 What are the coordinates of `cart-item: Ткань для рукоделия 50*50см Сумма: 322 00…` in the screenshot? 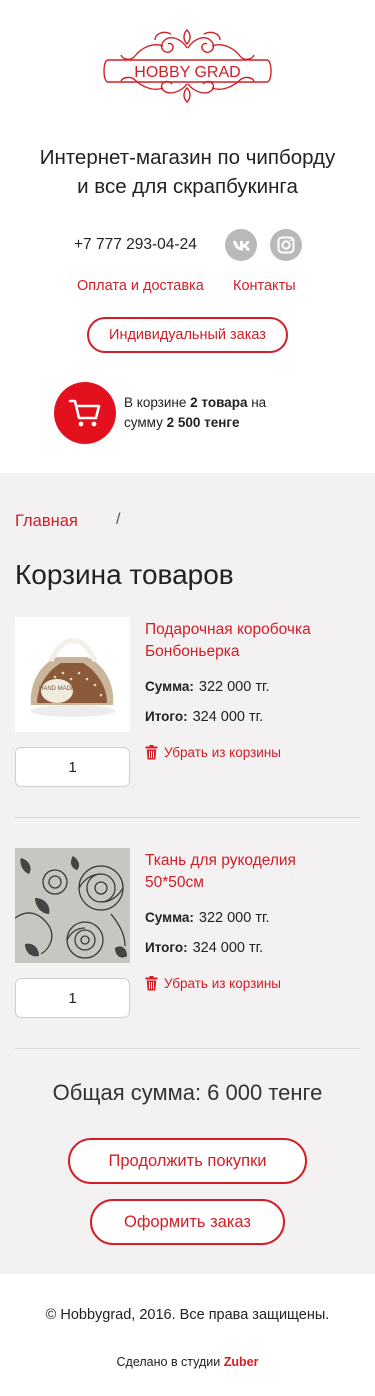 It's located at (187, 933).